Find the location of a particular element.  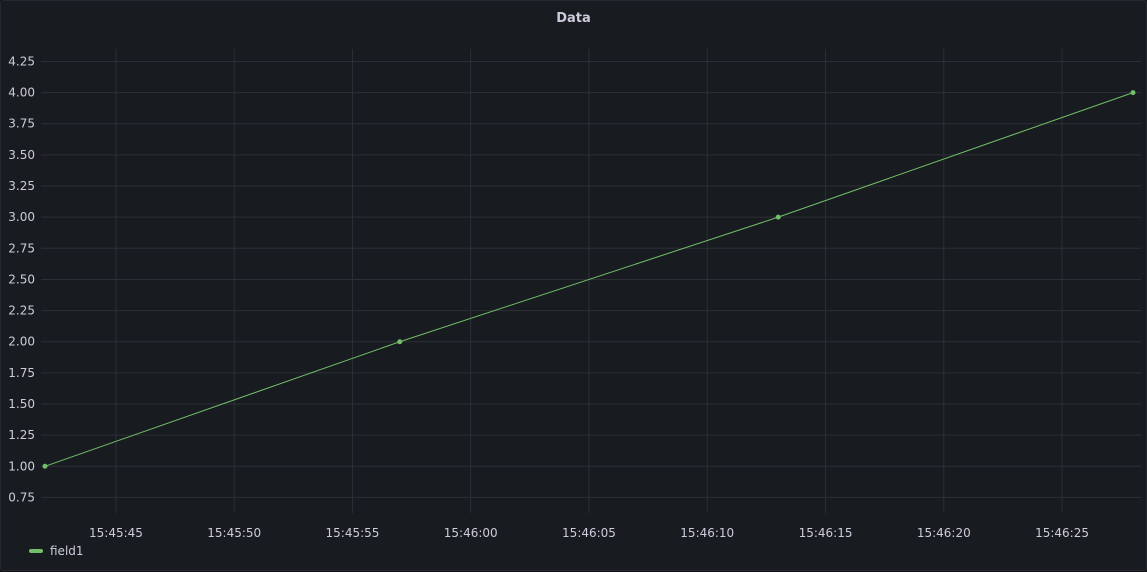

y-tick-label: 2.25 is located at coordinates (21, 311).